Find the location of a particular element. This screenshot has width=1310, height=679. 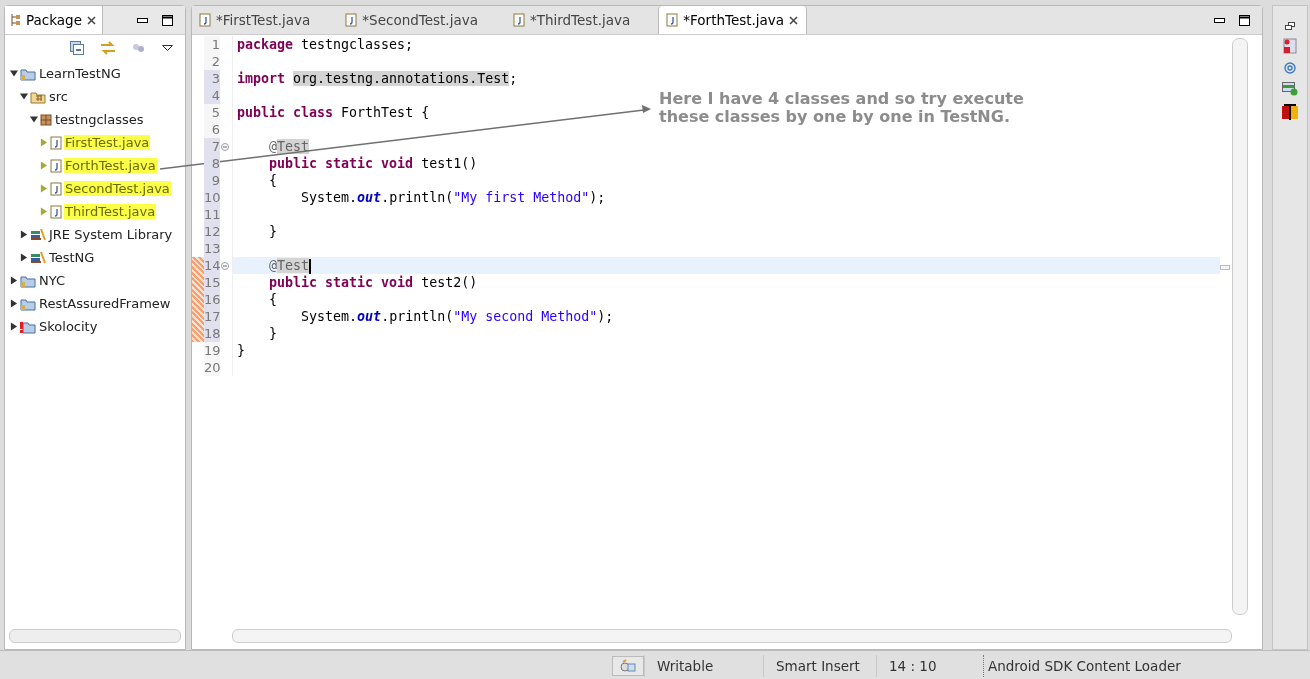

console-run-icon is located at coordinates (1290, 89).